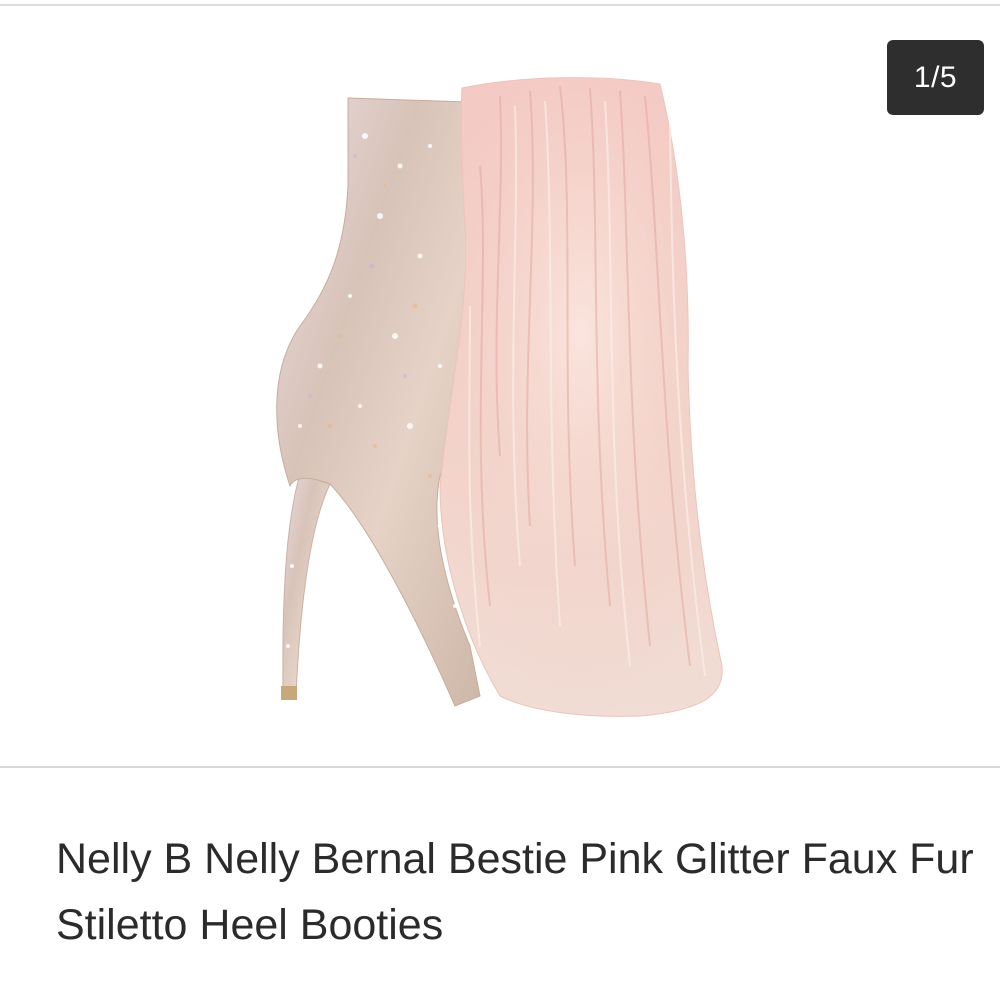 The height and width of the screenshot is (1000, 1000). Describe the element at coordinates (500, 767) in the screenshot. I see `section-divider` at that location.